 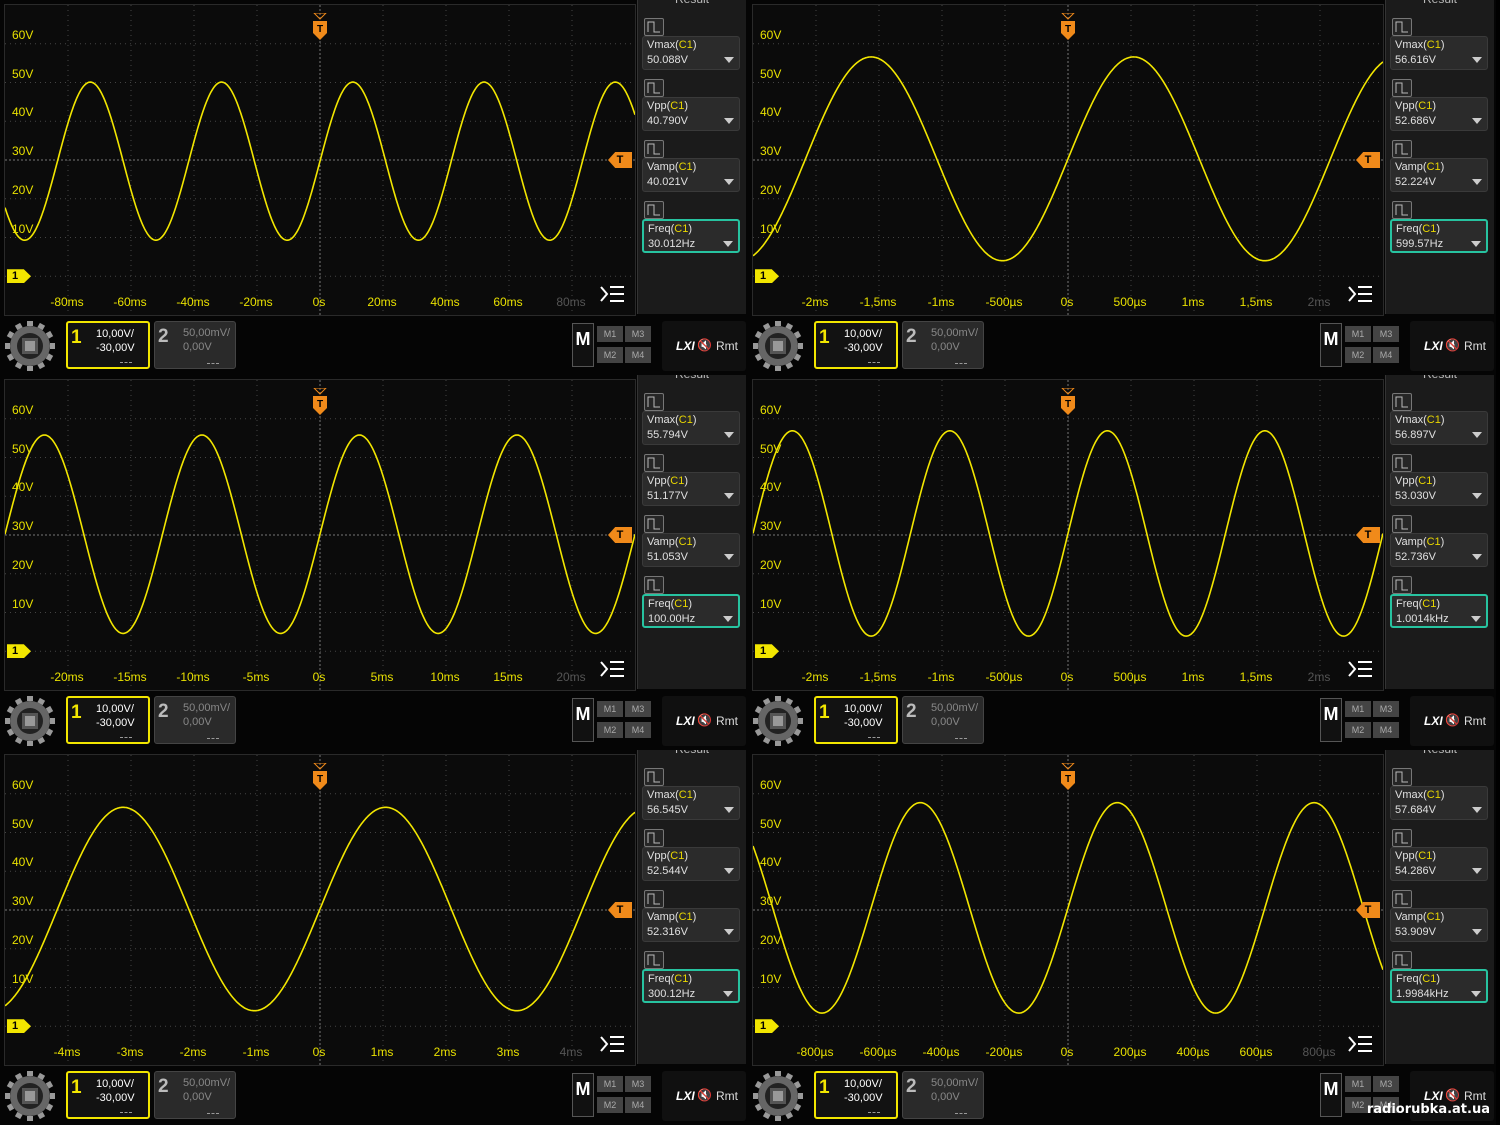 What do you see at coordinates (1439, 175) in the screenshot?
I see `measurement-value-box: Vamp(C1) 52.224V` at bounding box center [1439, 175].